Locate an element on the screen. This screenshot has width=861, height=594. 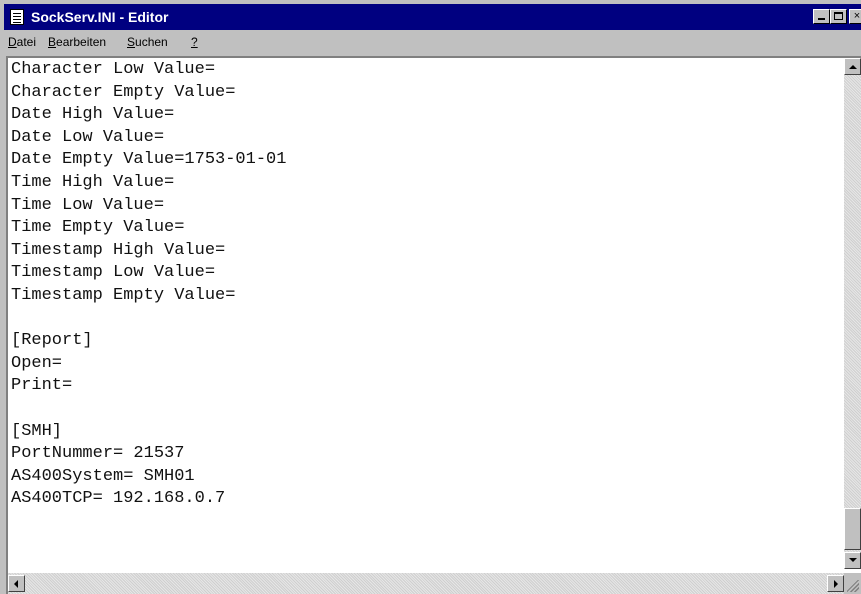
close-button: × is located at coordinates (855, 16).